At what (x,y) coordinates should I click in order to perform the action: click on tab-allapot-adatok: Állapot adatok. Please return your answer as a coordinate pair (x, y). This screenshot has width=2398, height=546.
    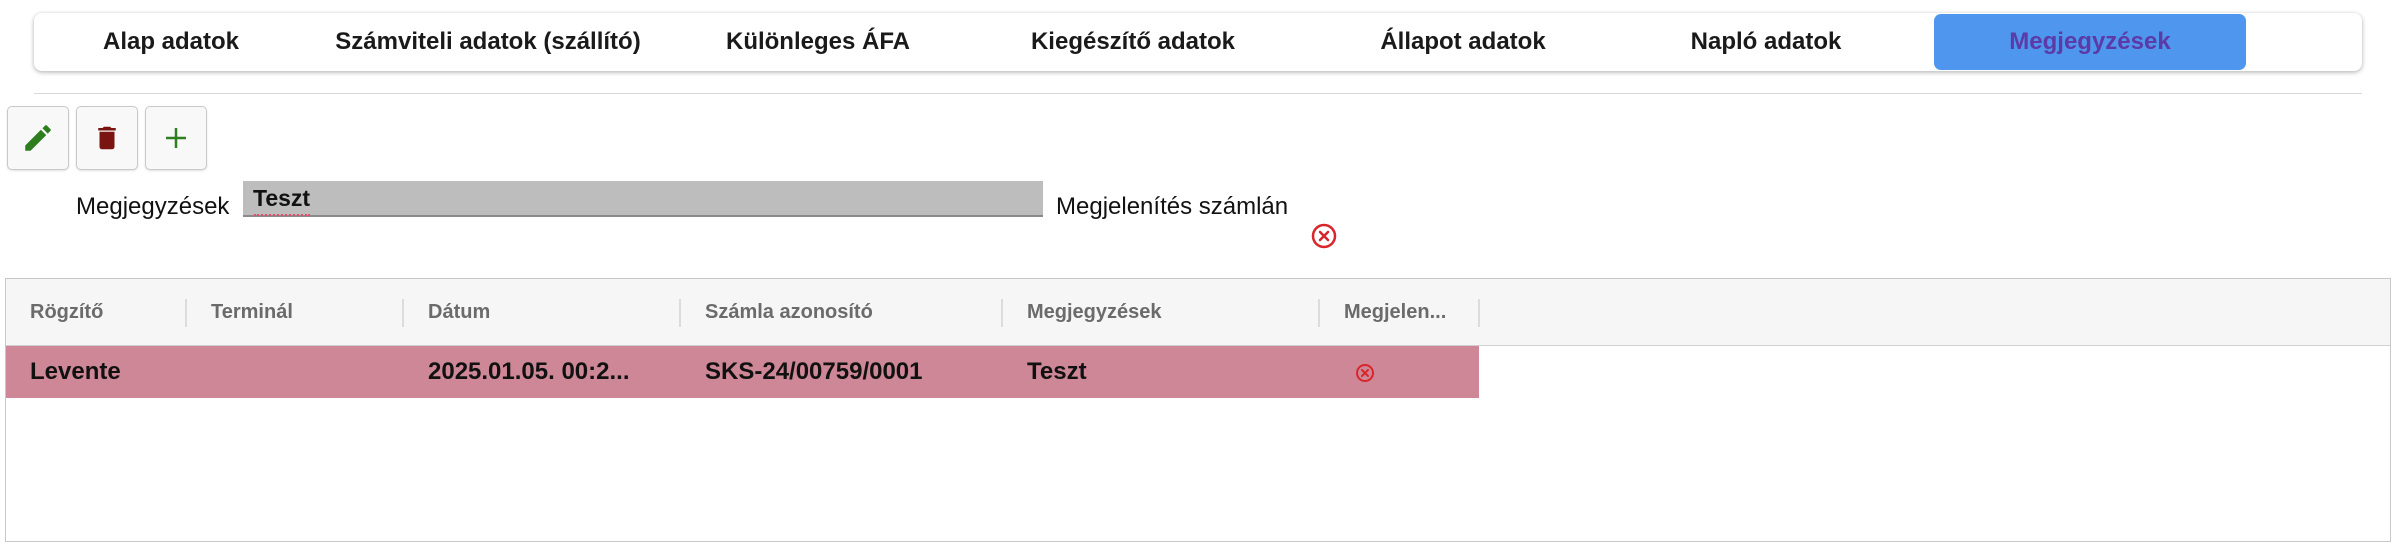
    Looking at the image, I should click on (1463, 42).